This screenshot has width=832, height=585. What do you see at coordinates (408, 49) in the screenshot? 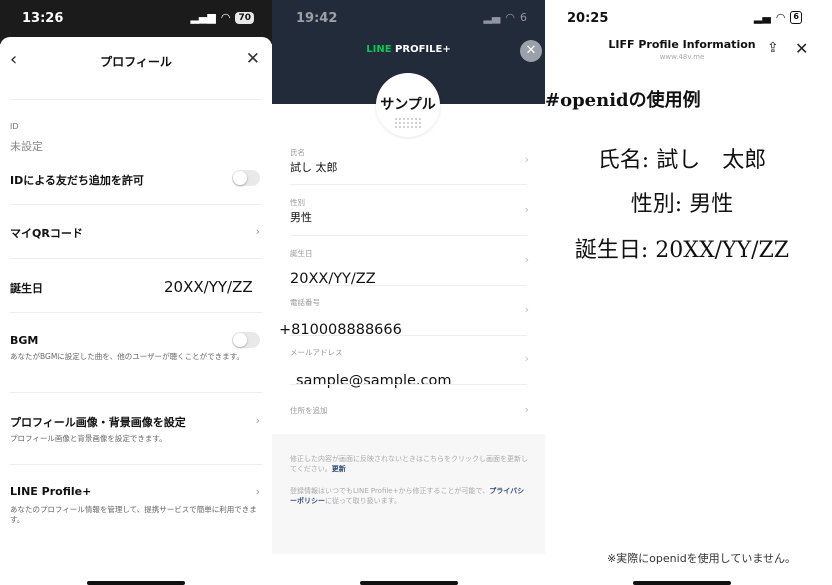
I see `line-profile-plus-logo: LINE PROFILE+` at bounding box center [408, 49].